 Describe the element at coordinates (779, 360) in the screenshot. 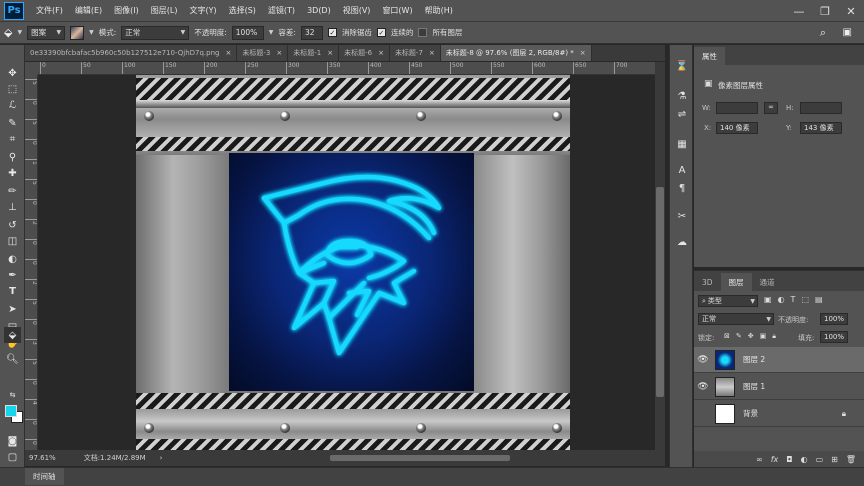

I see `layer-row: 👁︎ 图层 2` at that location.